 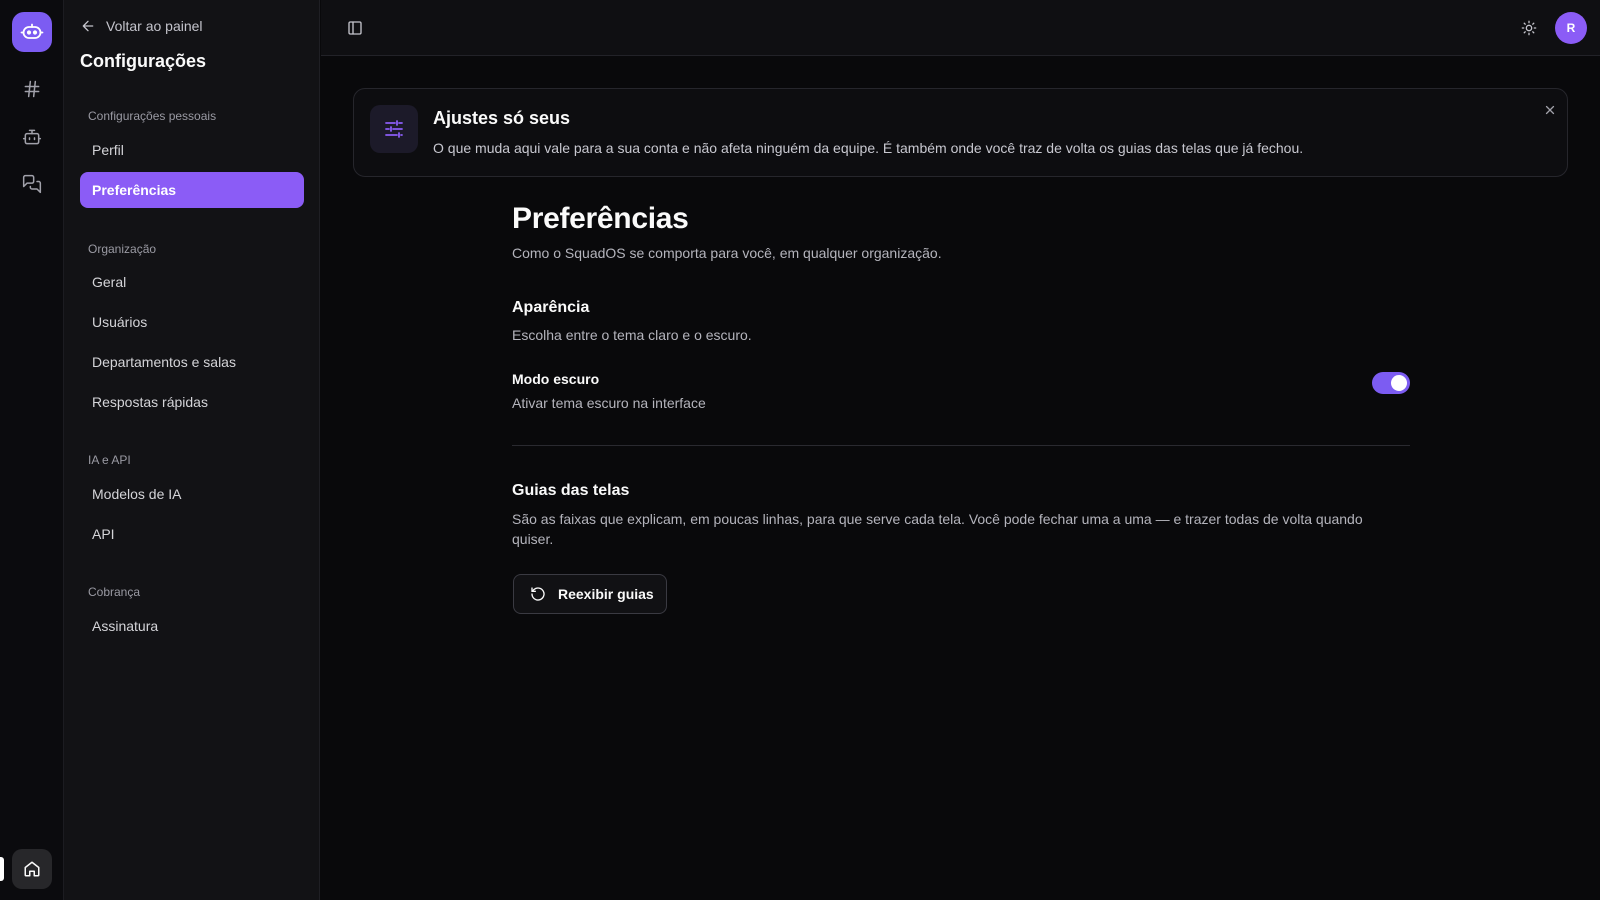 What do you see at coordinates (192, 534) in the screenshot?
I see `sidebar-item-api: API` at bounding box center [192, 534].